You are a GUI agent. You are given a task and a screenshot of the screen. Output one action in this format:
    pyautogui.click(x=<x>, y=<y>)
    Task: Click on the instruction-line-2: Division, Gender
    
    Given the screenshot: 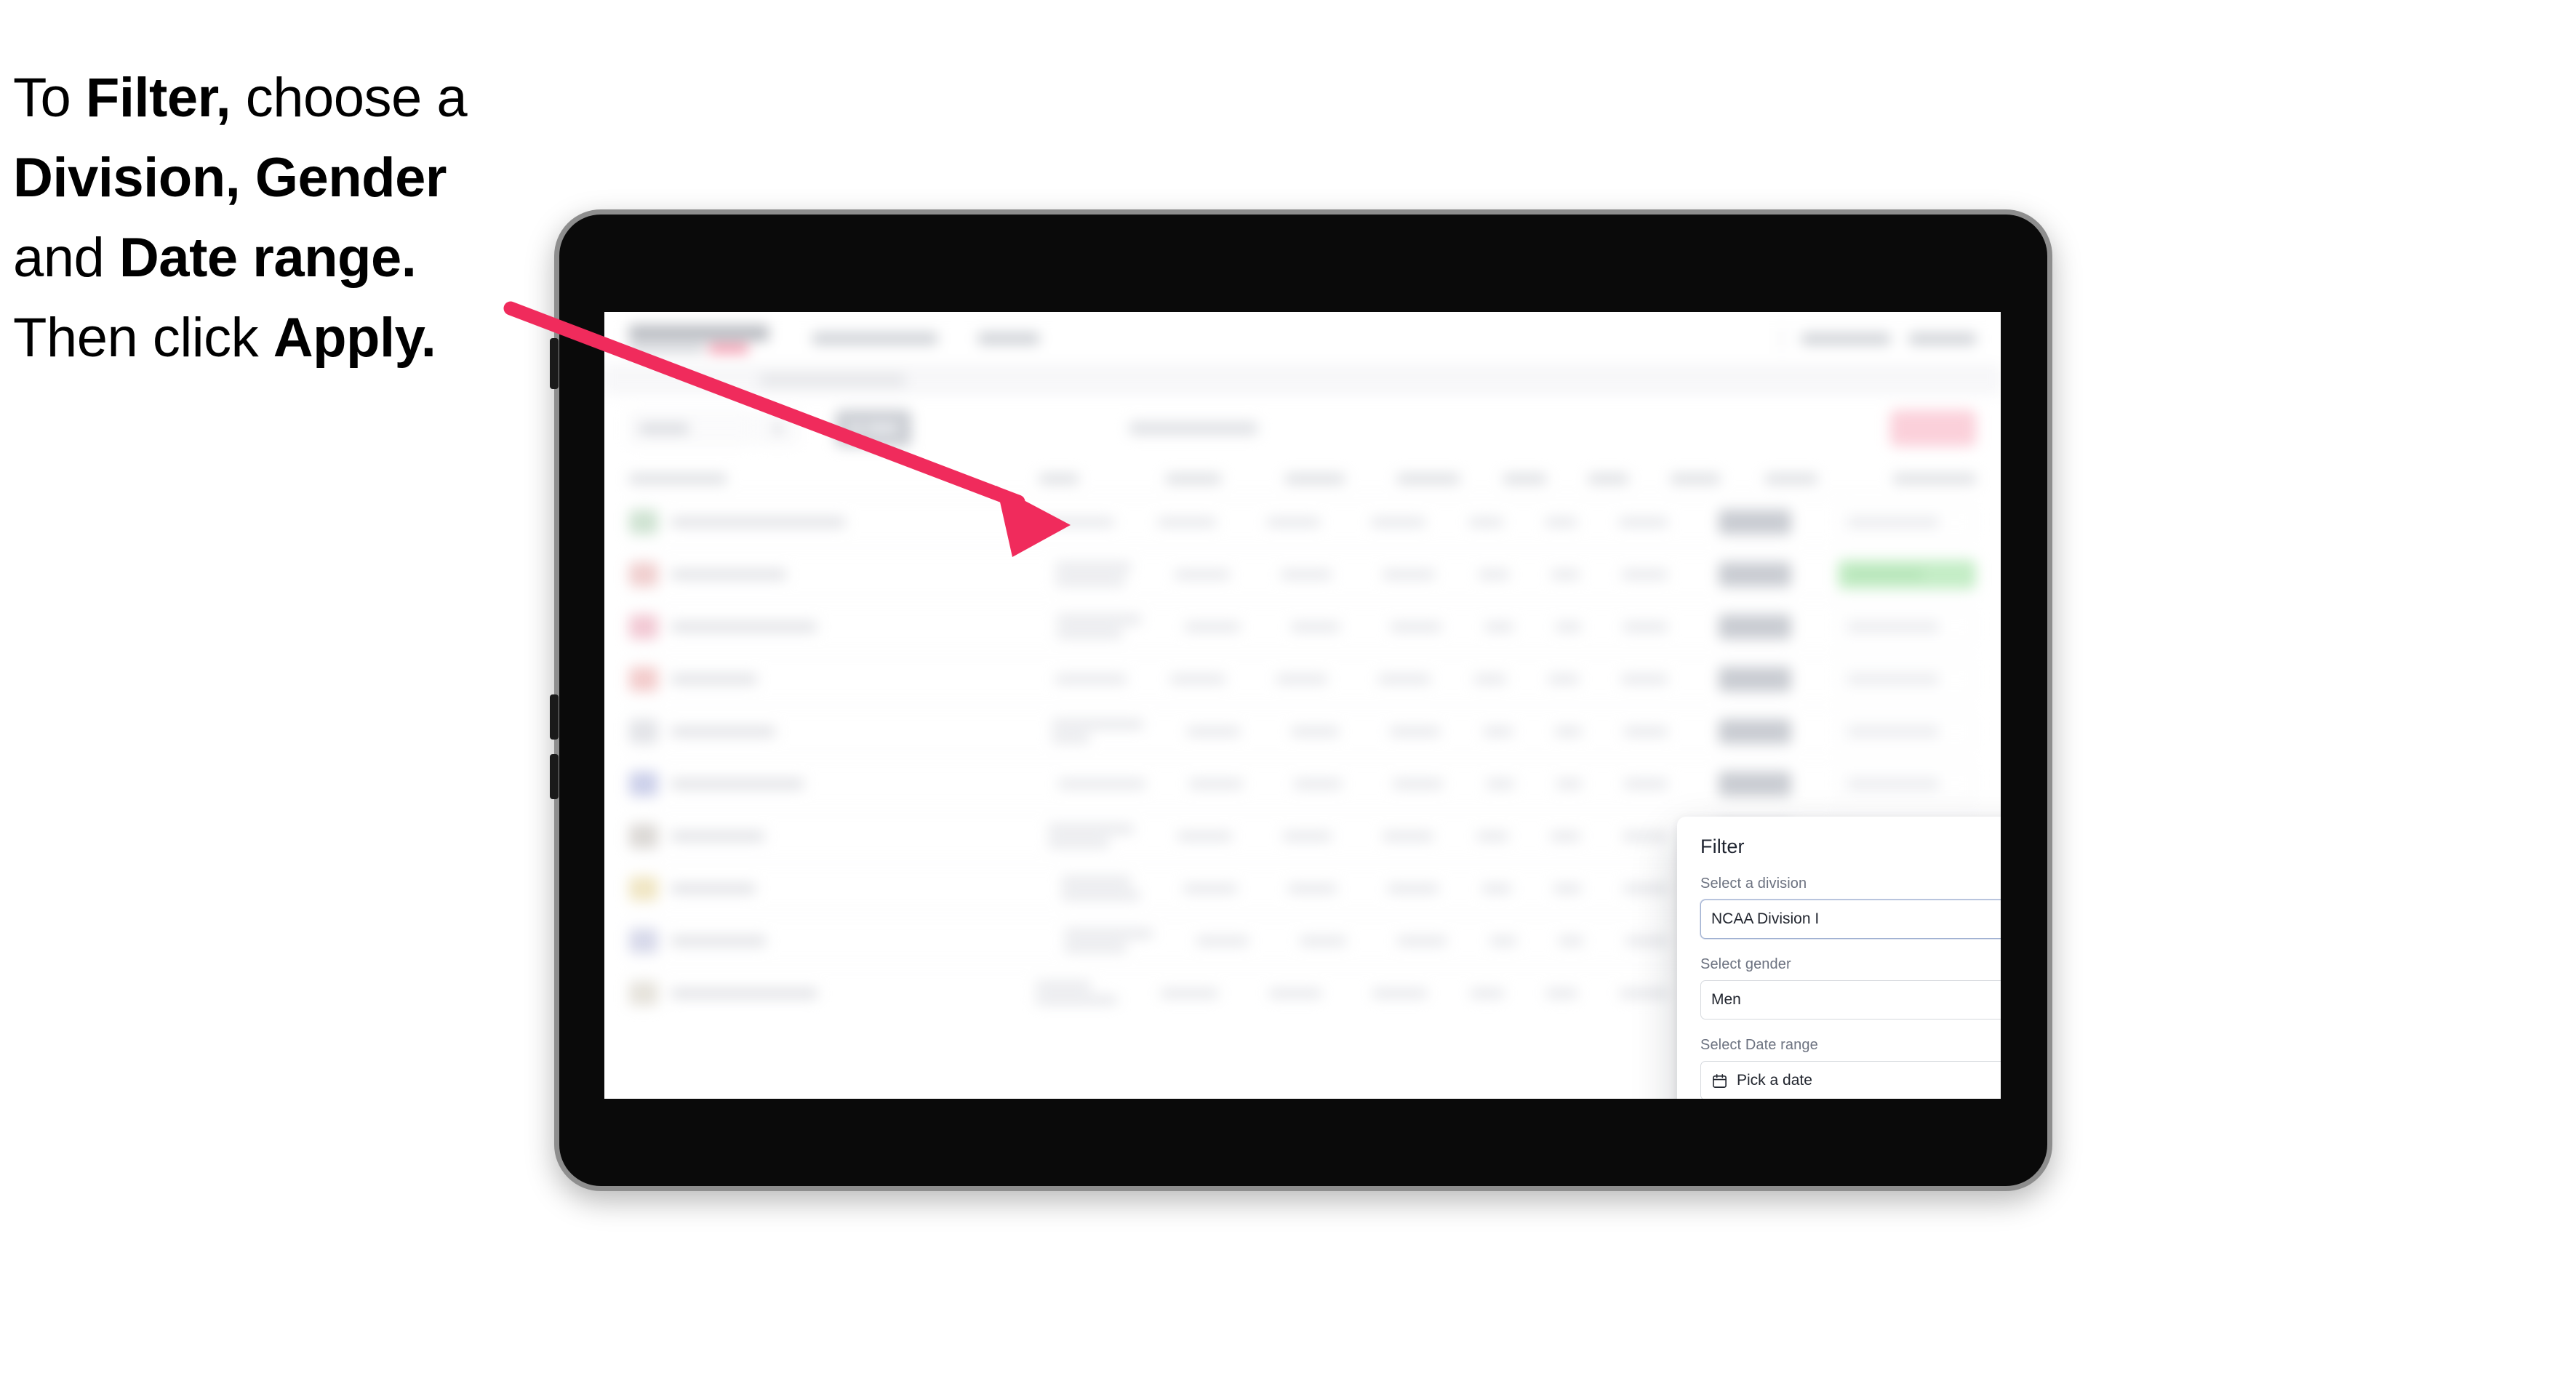 What is the action you would take?
    pyautogui.click(x=289, y=178)
    